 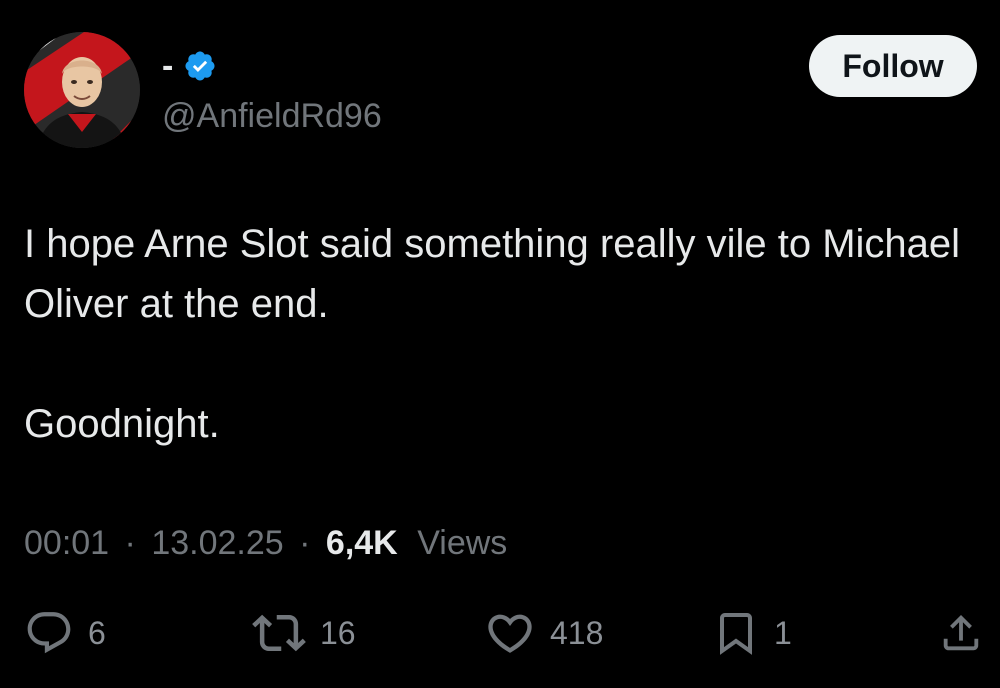 I want to click on author-display-name: -, so click(x=167, y=66).